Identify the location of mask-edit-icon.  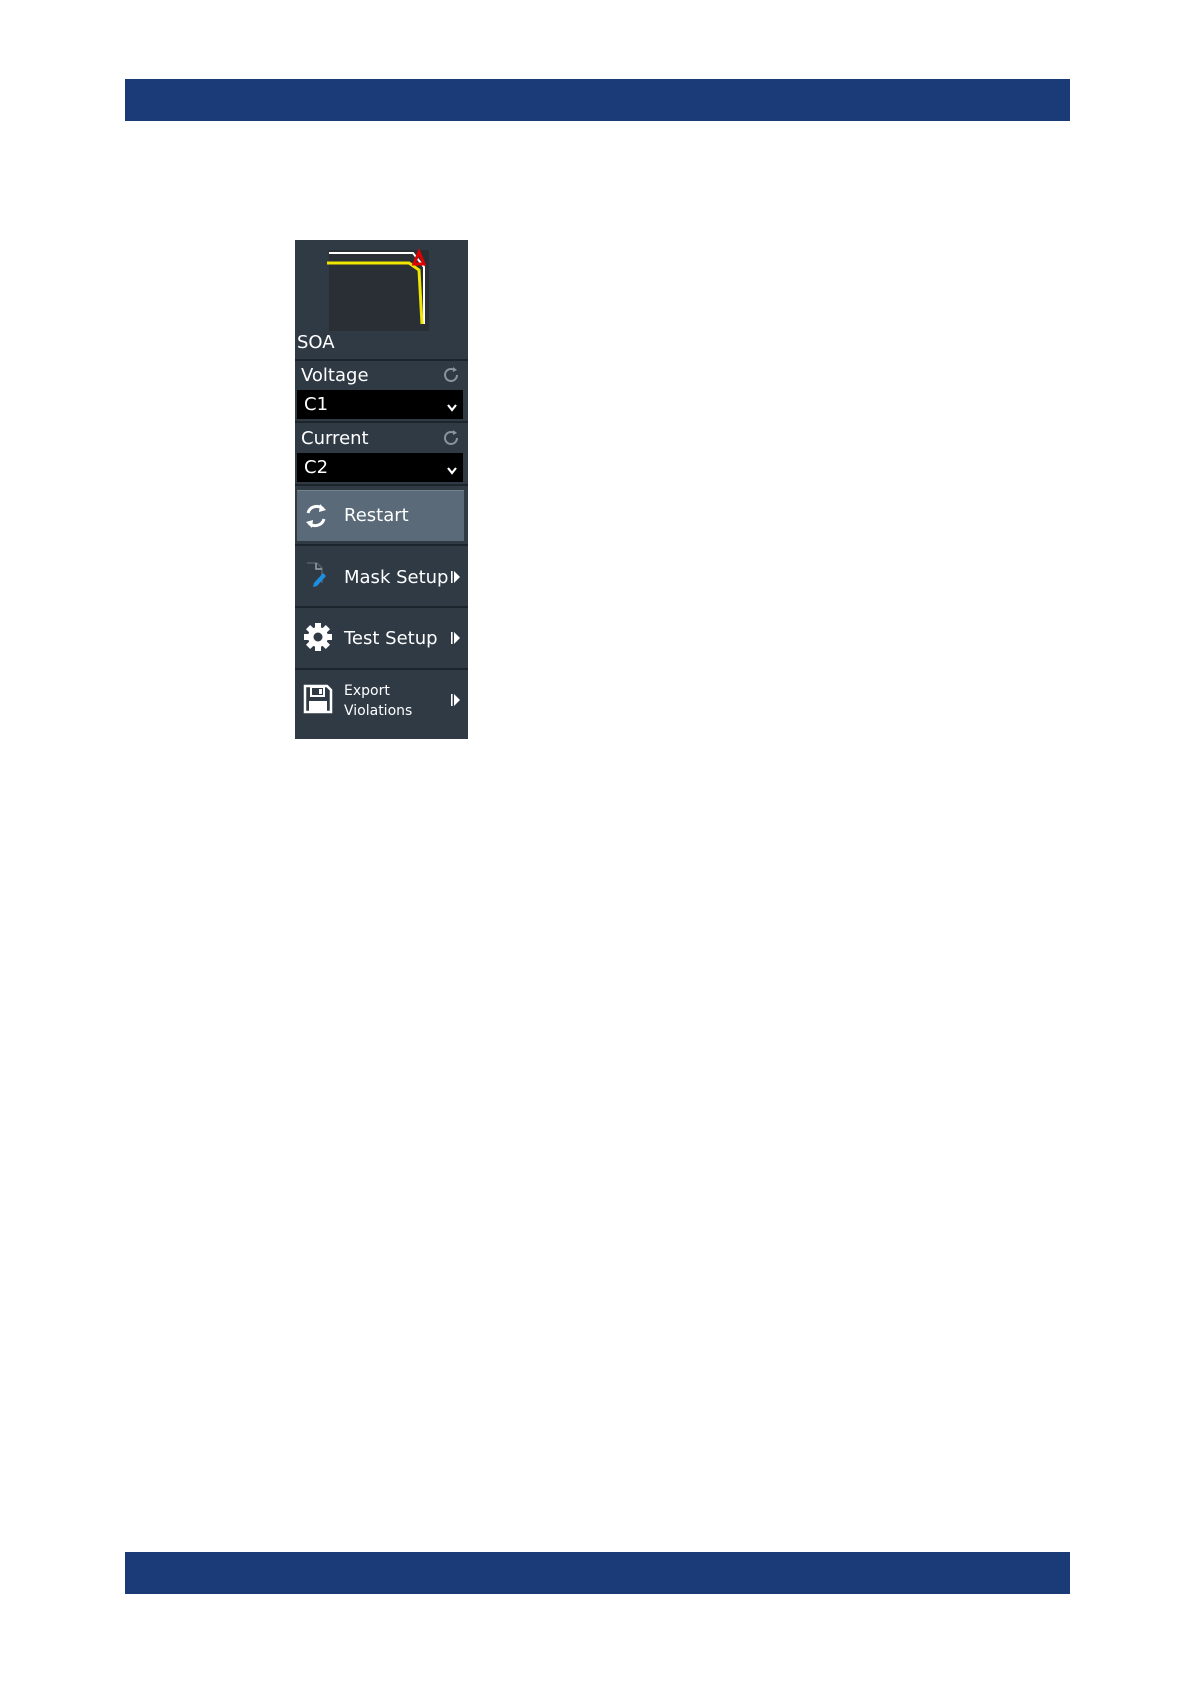
(316, 578).